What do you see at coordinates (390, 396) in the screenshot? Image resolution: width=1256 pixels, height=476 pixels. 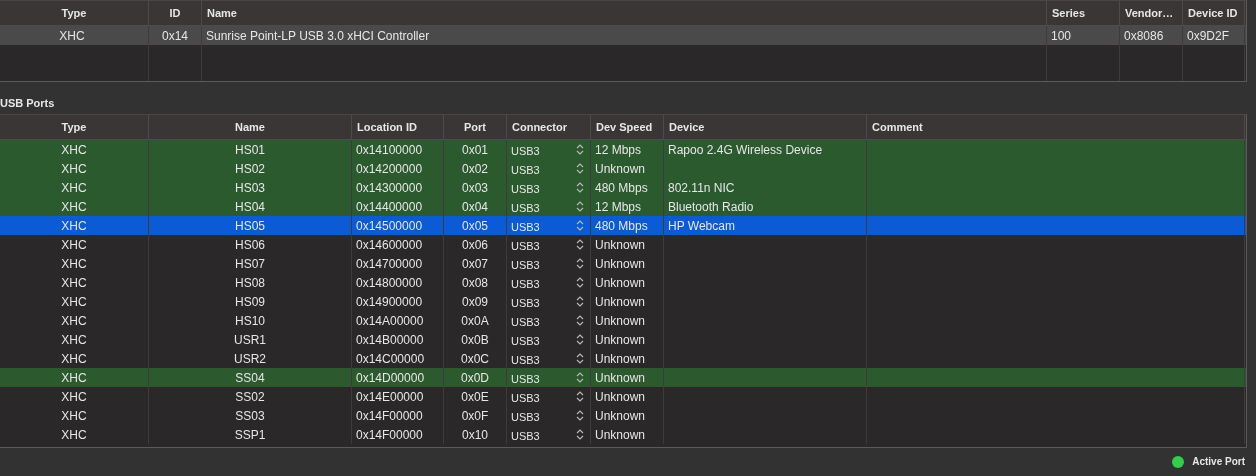 I see `table-cell: 0x14E00000` at bounding box center [390, 396].